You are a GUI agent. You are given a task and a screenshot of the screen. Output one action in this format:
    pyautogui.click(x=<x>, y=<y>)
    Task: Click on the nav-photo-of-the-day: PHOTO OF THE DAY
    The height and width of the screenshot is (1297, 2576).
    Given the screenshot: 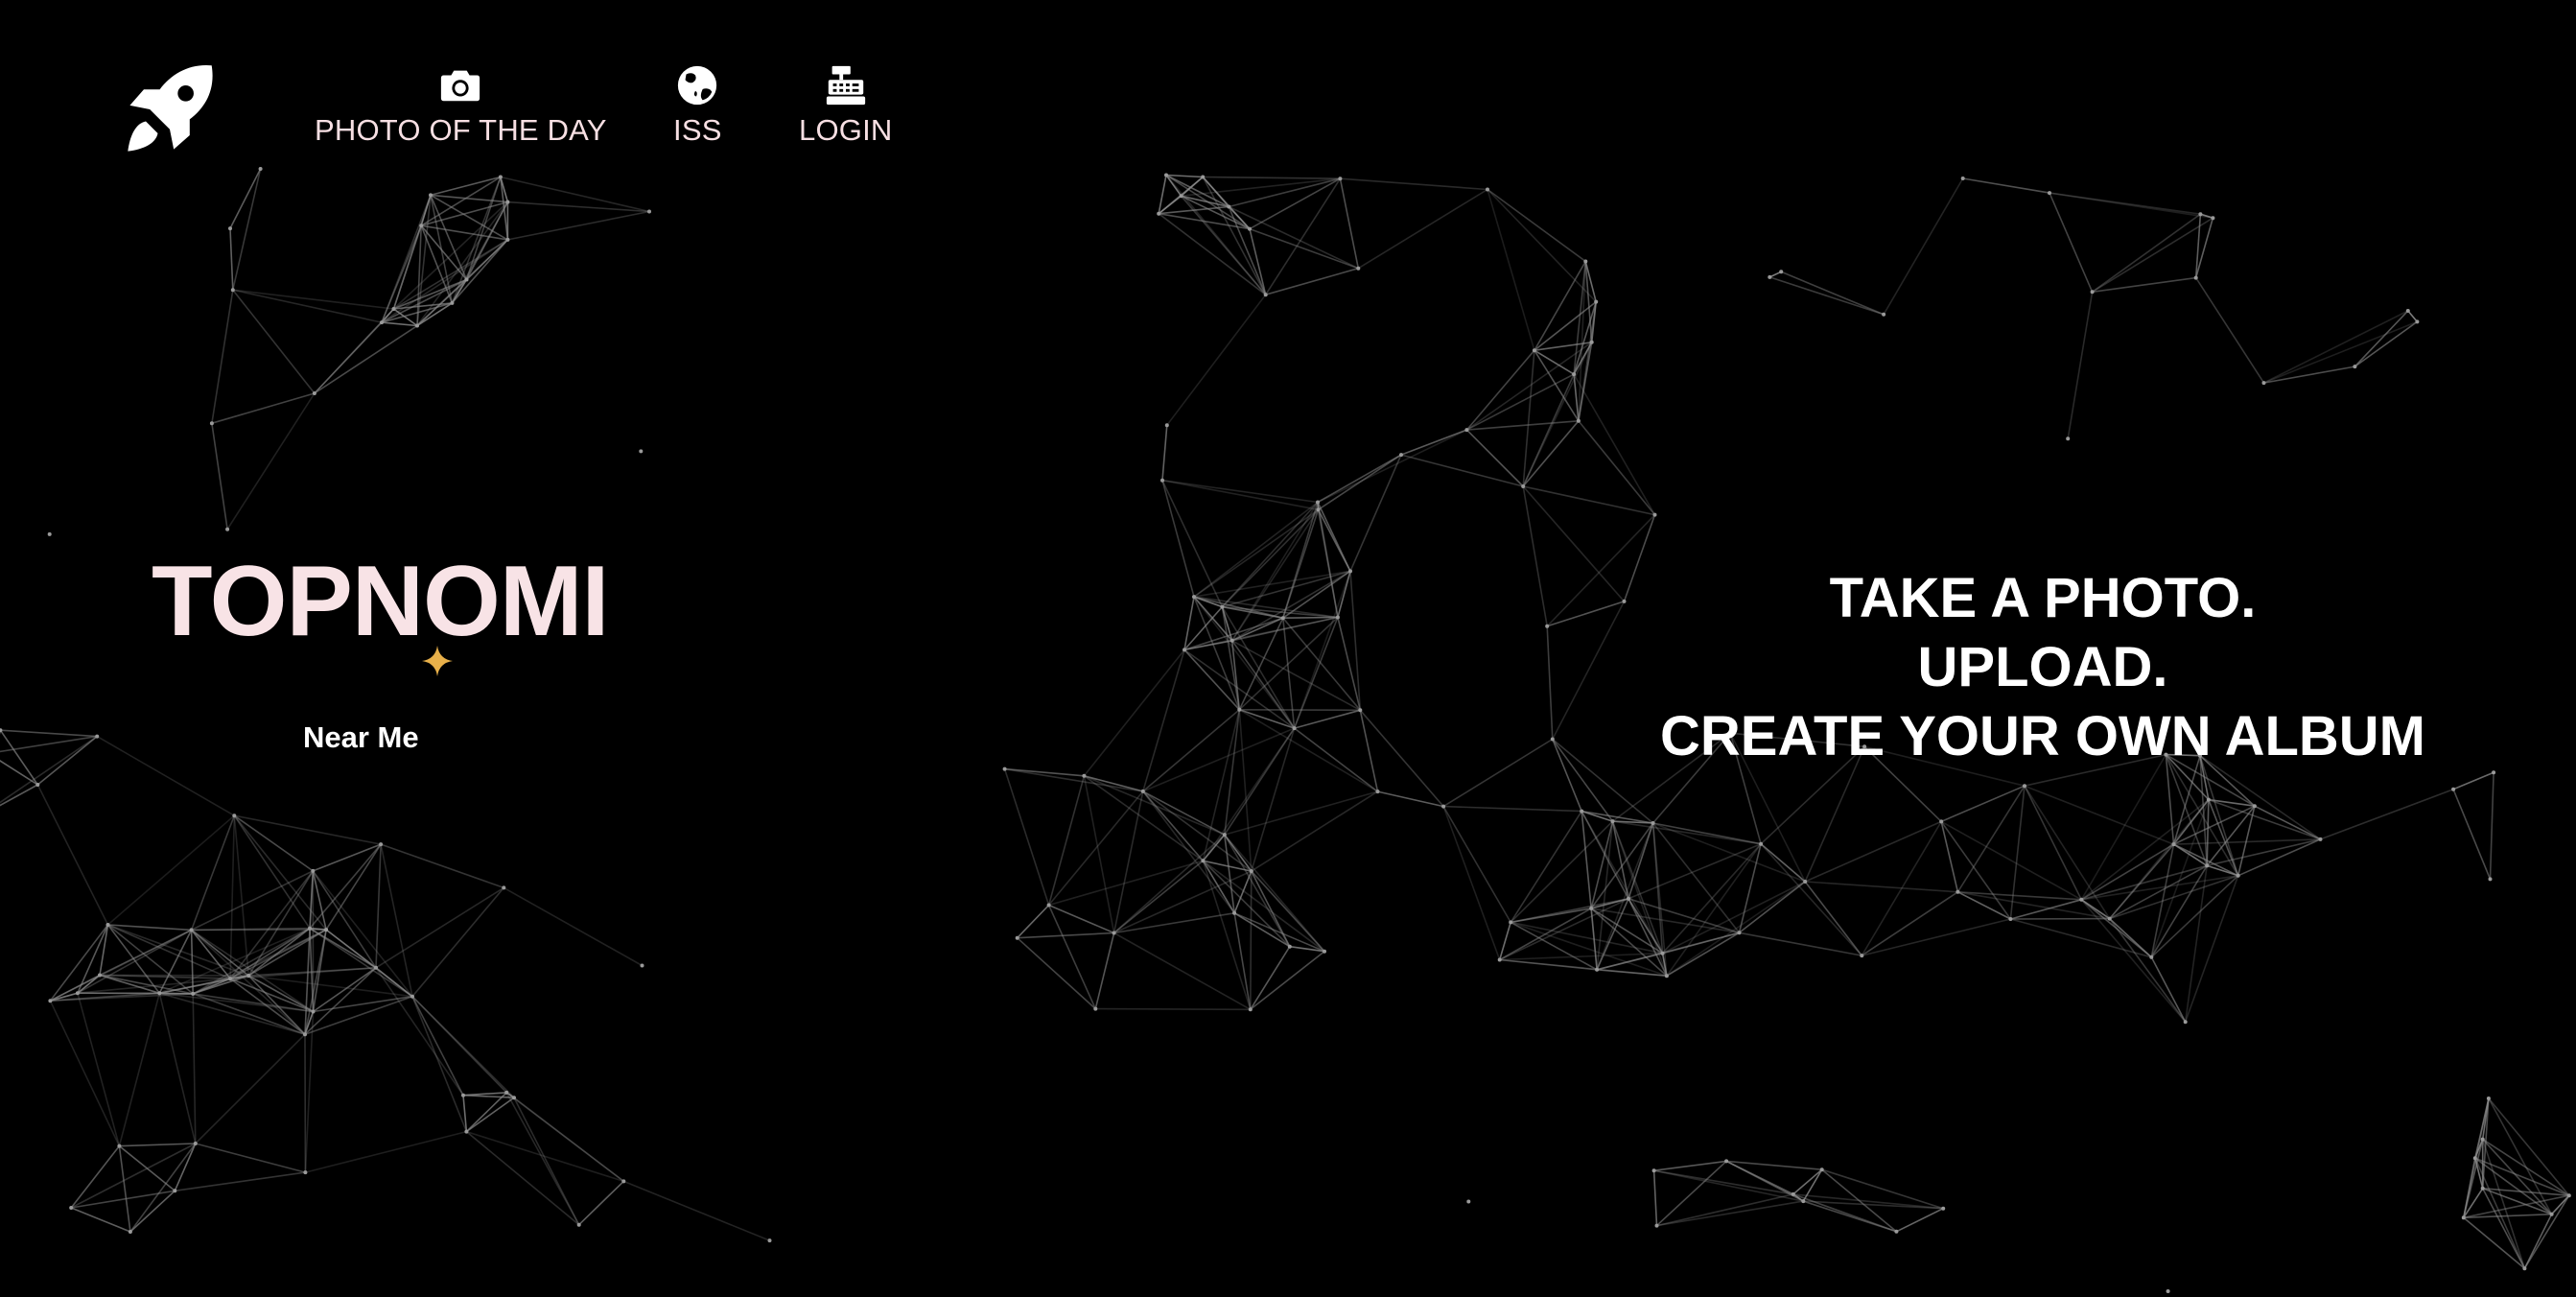 What is the action you would take?
    pyautogui.click(x=461, y=106)
    